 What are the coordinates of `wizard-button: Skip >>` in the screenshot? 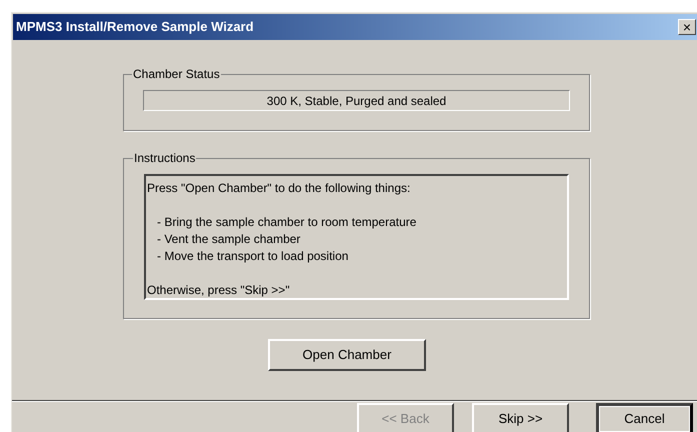 It's located at (520, 417).